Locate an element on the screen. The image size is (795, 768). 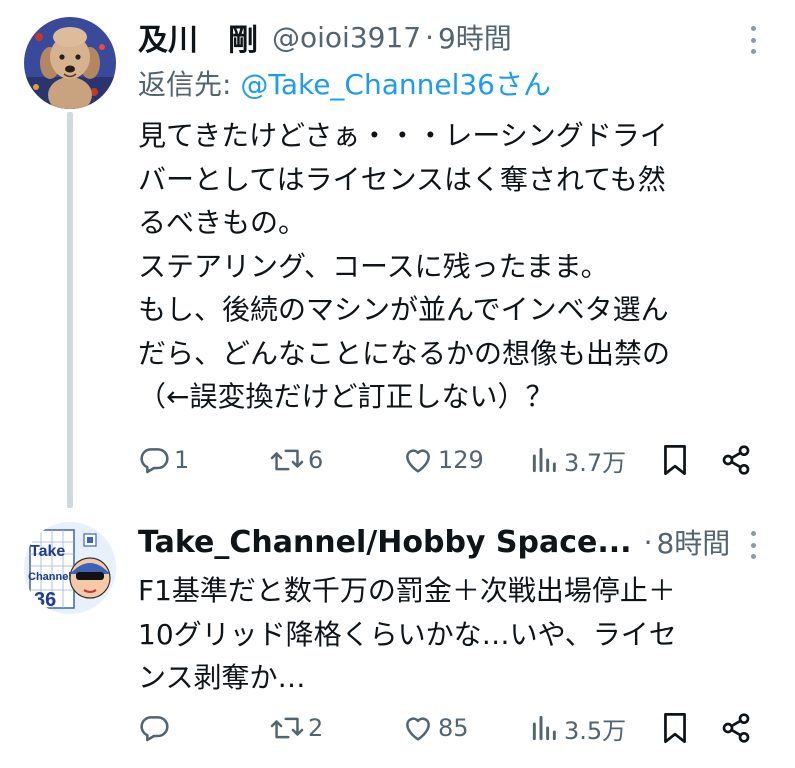
tweet-header: 及川 剛 @oioi3917 · 9時間 is located at coordinates (456, 37).